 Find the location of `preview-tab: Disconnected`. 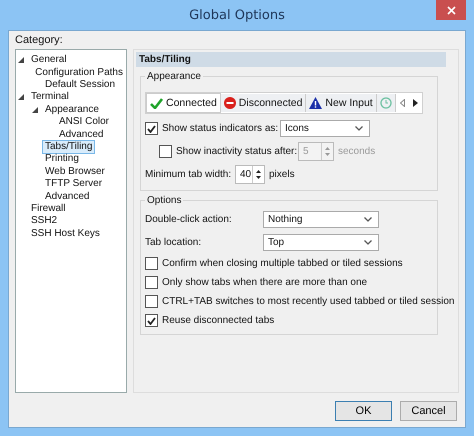

preview-tab: Disconnected is located at coordinates (263, 103).